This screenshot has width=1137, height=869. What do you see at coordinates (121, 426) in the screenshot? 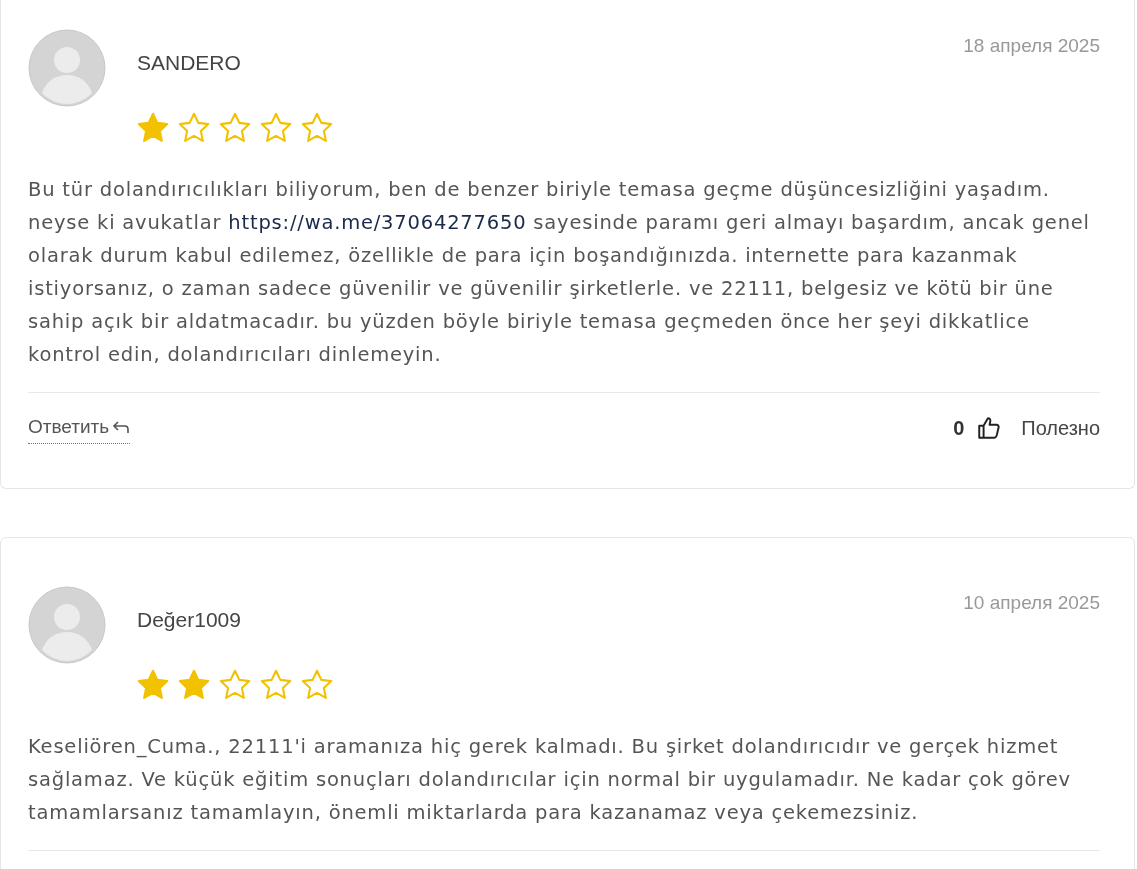
I see `reply-arrow-icon` at bounding box center [121, 426].